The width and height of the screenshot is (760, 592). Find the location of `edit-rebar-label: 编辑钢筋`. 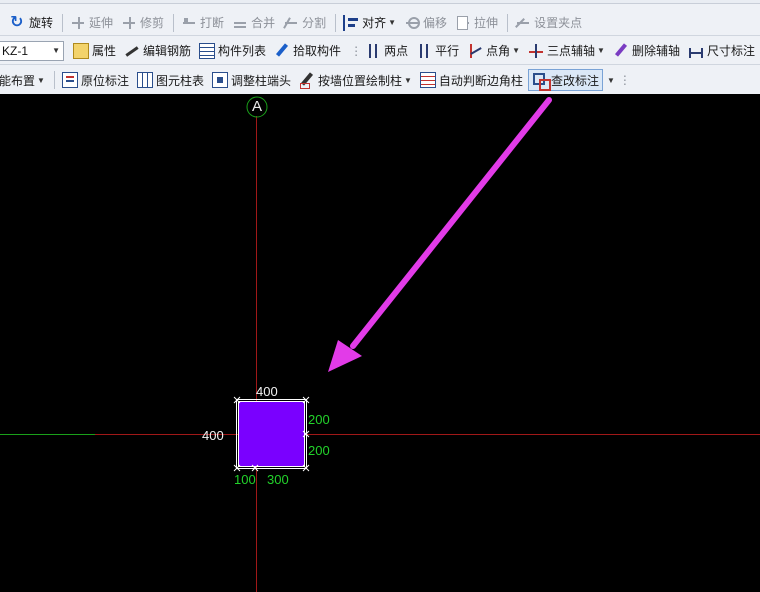

edit-rebar-label: 编辑钢筋 is located at coordinates (167, 51).